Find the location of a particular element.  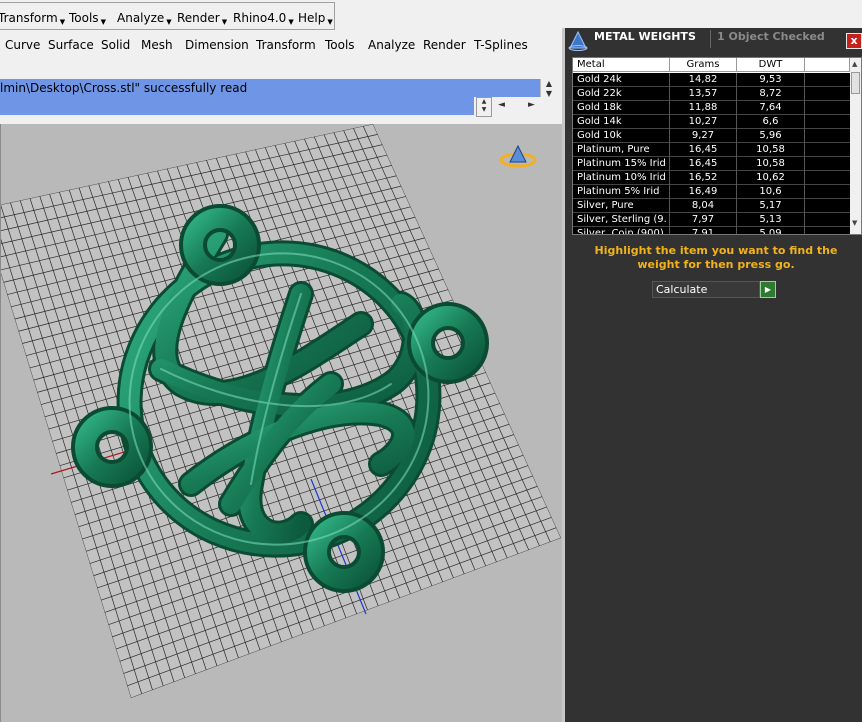

tab-tsplines: T-Splines is located at coordinates (501, 45).